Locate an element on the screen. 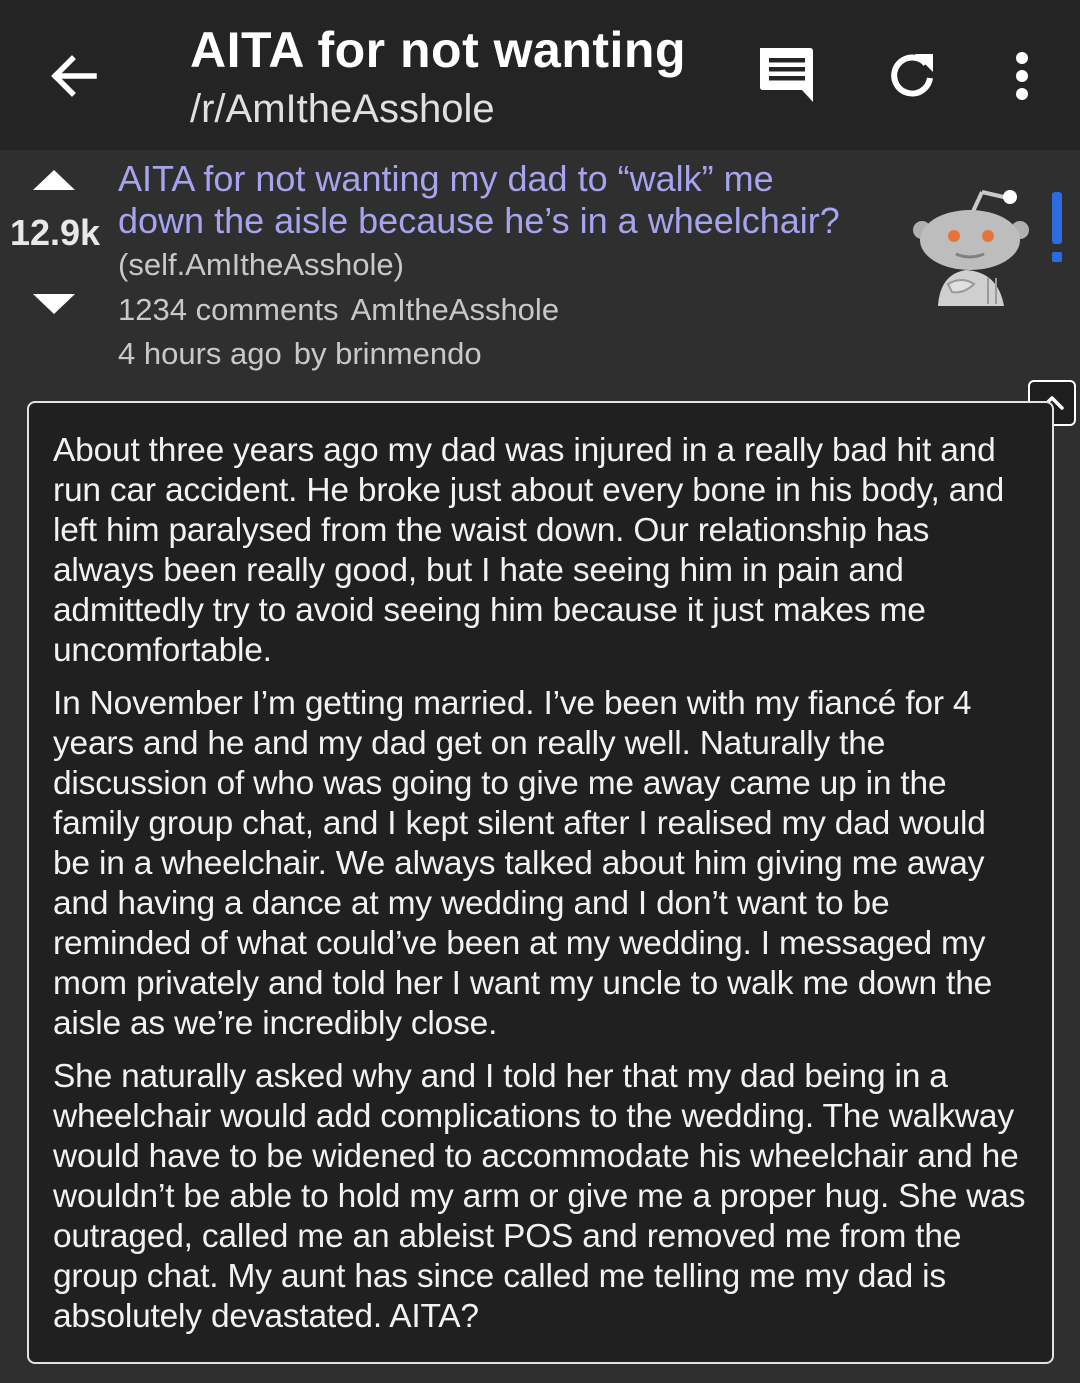 The image size is (1080, 1383). refresh-icon is located at coordinates (912, 75).